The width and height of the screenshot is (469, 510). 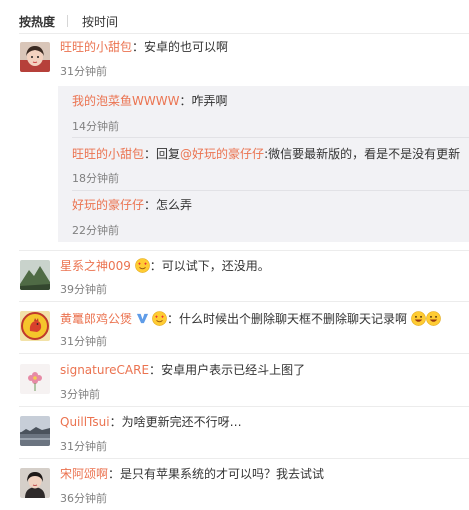 I want to click on timestamp: 18分钟前, so click(x=95, y=178).